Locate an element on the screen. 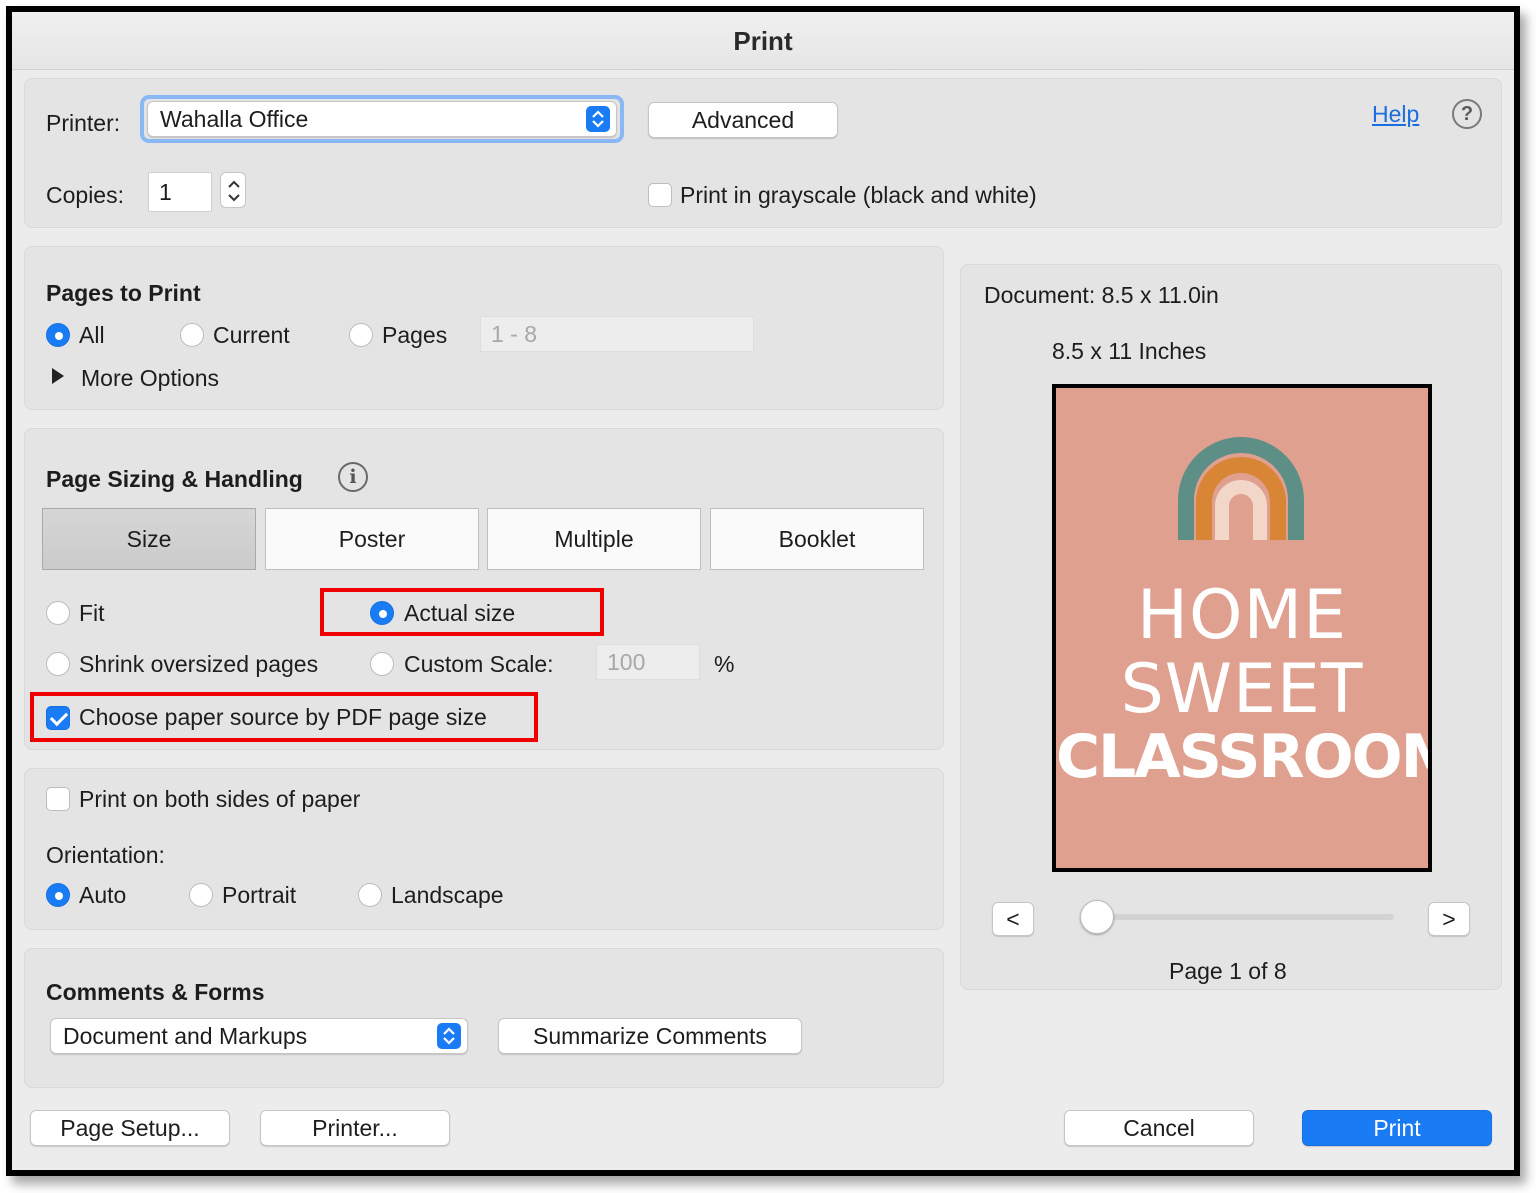 This screenshot has height=1193, width=1536. tab-poster: Poster is located at coordinates (372, 539).